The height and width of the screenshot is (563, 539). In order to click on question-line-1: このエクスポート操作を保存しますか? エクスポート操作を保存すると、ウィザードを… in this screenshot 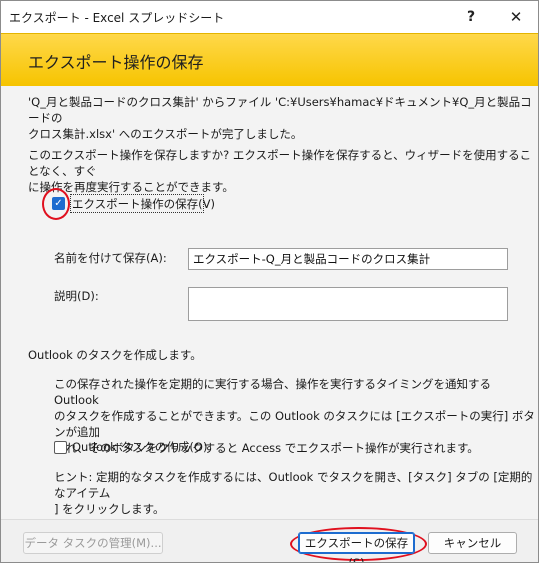, I will do `click(280, 163)`.